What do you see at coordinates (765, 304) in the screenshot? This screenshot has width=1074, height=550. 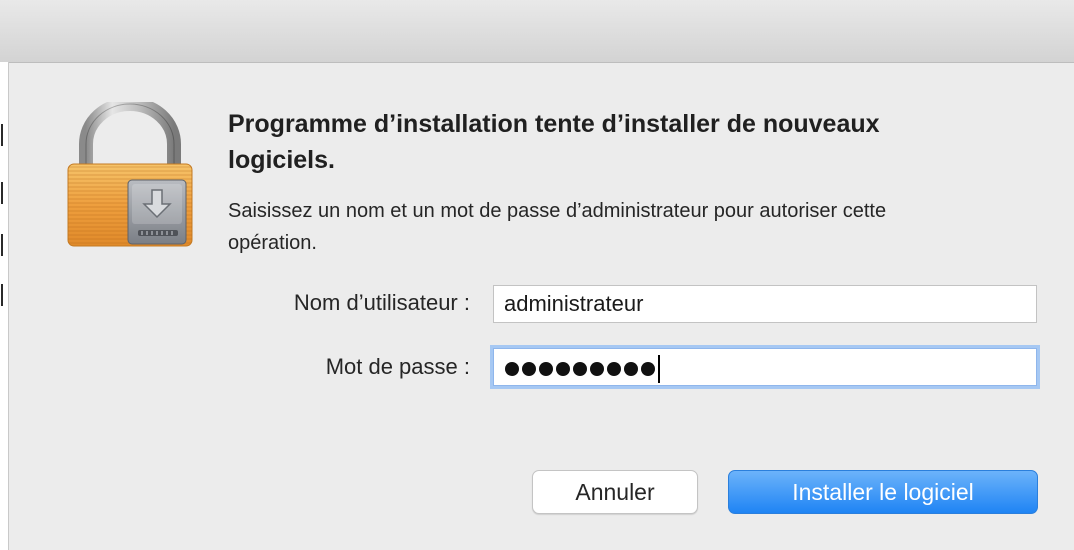 I see `username-field` at bounding box center [765, 304].